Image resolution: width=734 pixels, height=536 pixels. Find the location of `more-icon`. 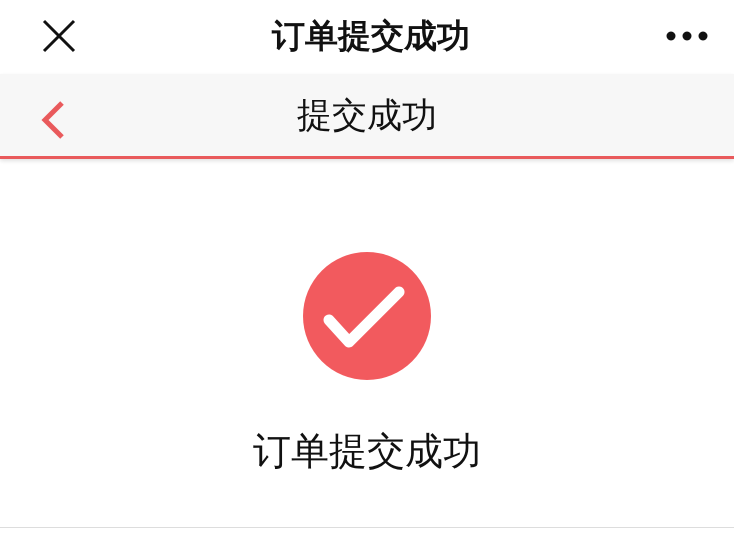

more-icon is located at coordinates (687, 36).